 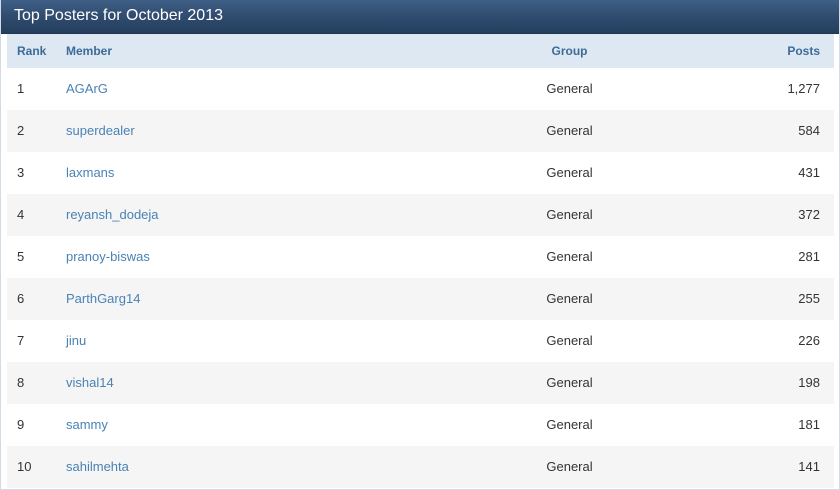 I want to click on posts-cell: 181, so click(x=809, y=424).